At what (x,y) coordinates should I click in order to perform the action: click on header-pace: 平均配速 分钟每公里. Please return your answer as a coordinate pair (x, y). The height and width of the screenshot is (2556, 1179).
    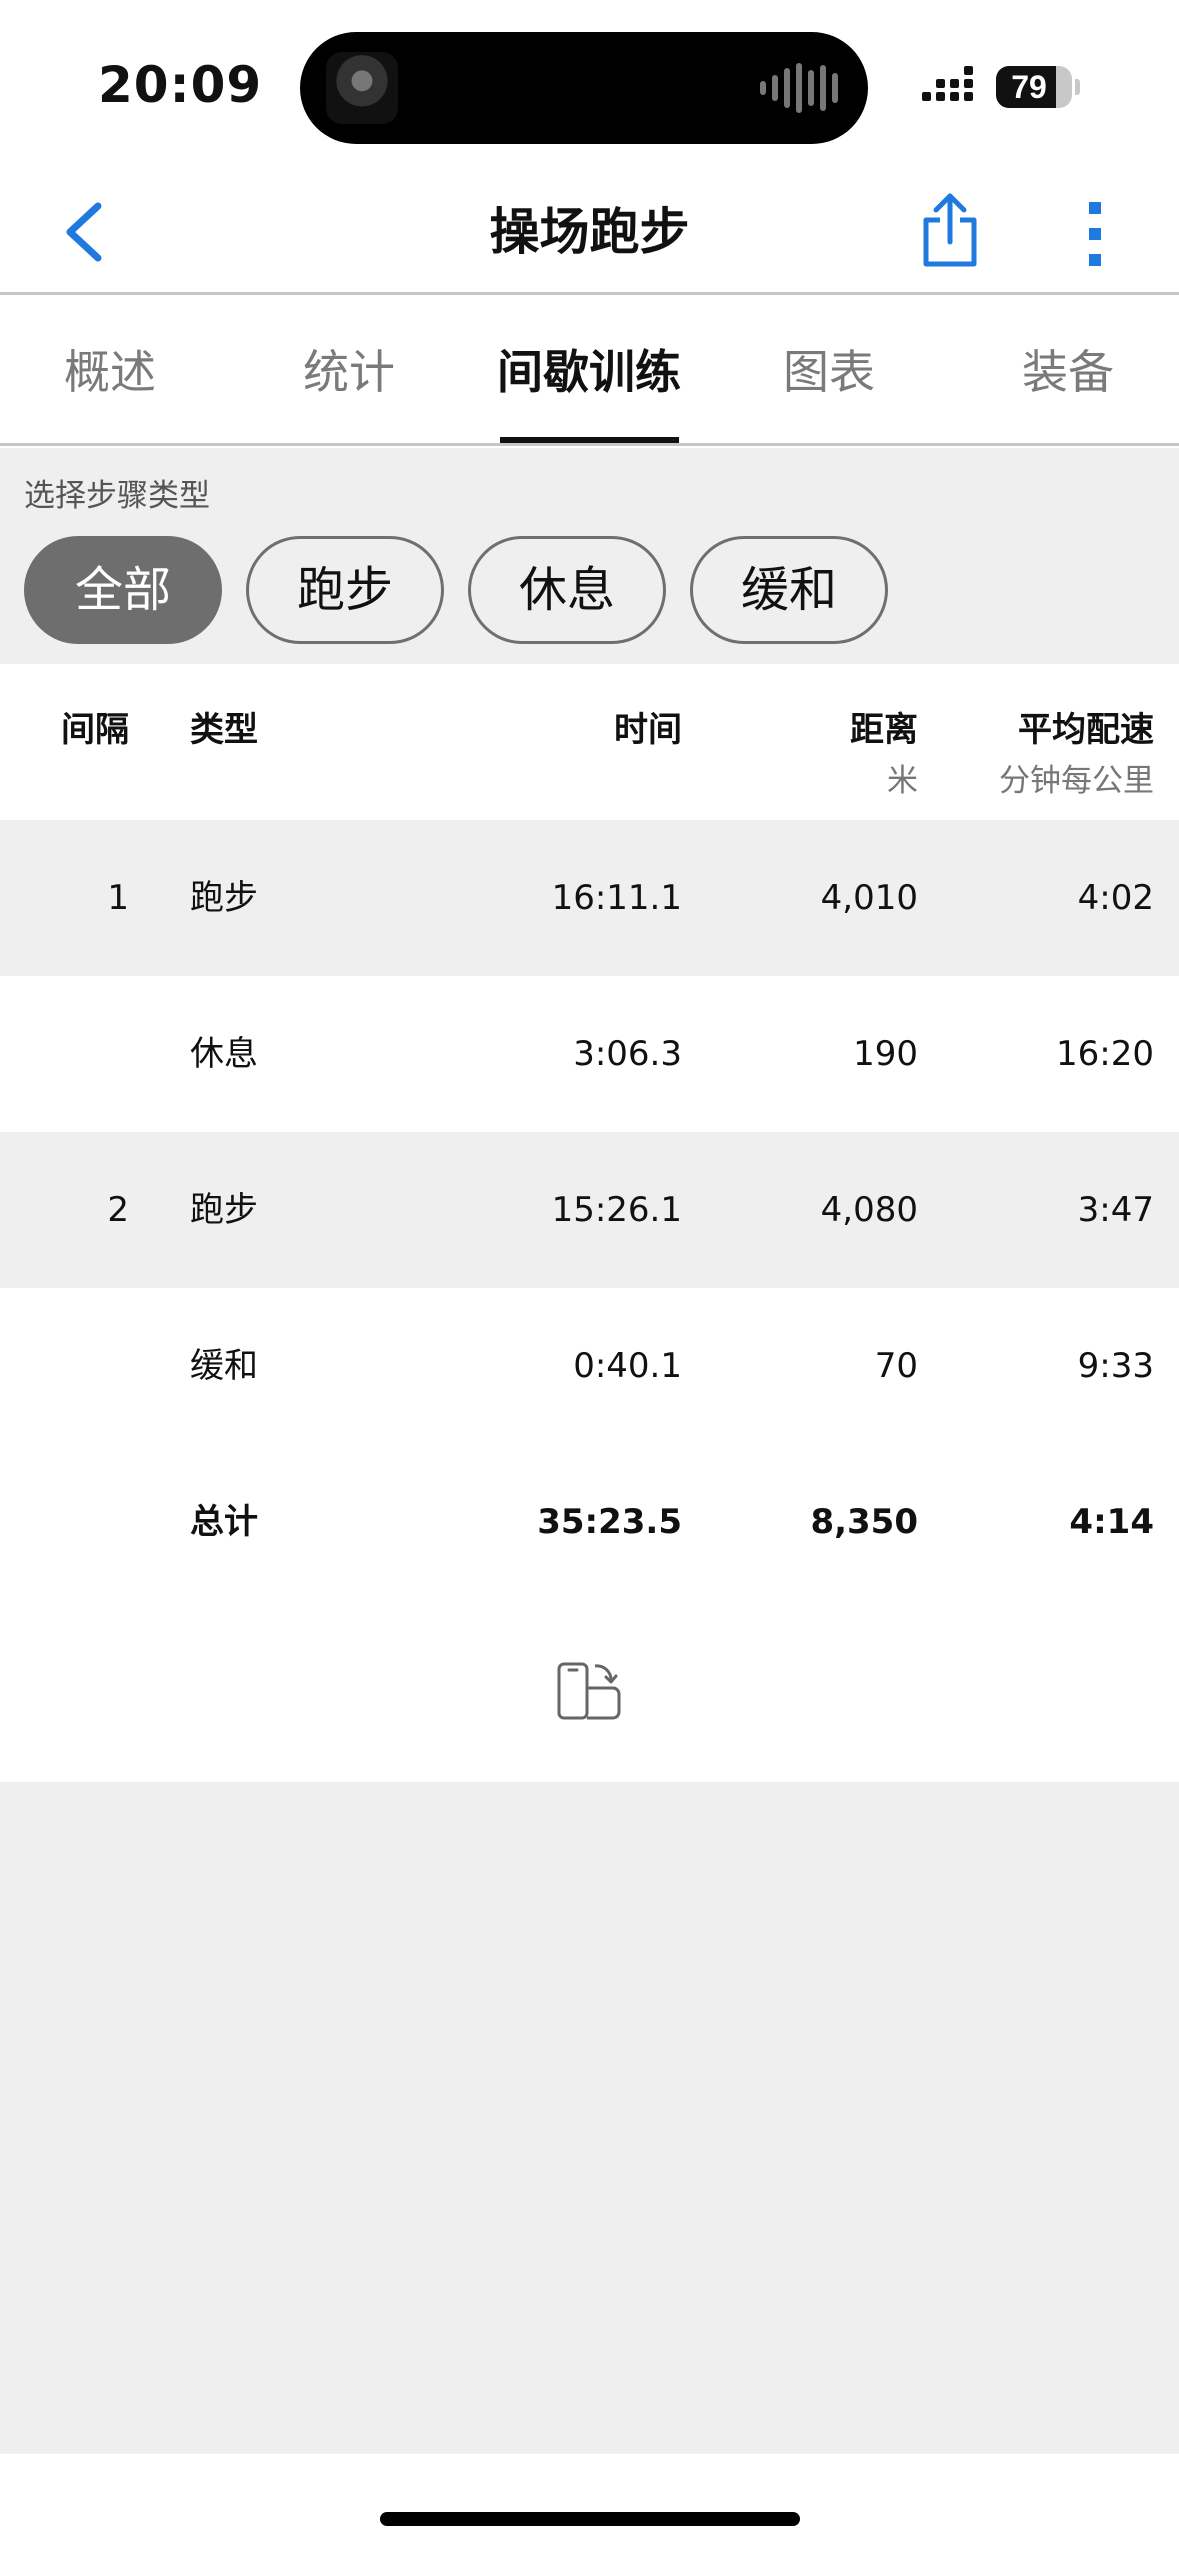
    Looking at the image, I should click on (1076, 751).